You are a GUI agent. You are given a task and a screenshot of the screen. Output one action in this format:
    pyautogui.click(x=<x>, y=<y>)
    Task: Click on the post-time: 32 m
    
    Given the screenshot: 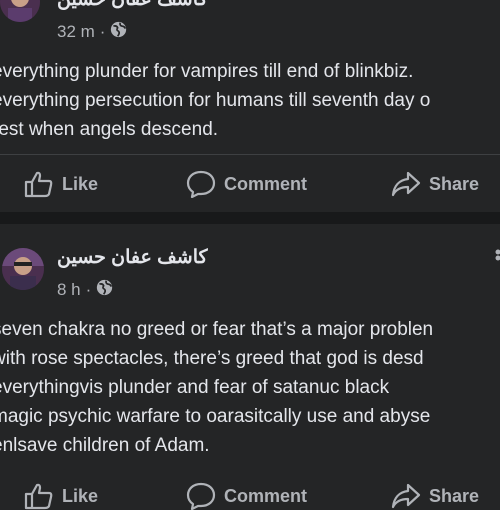 What is the action you would take?
    pyautogui.click(x=76, y=32)
    